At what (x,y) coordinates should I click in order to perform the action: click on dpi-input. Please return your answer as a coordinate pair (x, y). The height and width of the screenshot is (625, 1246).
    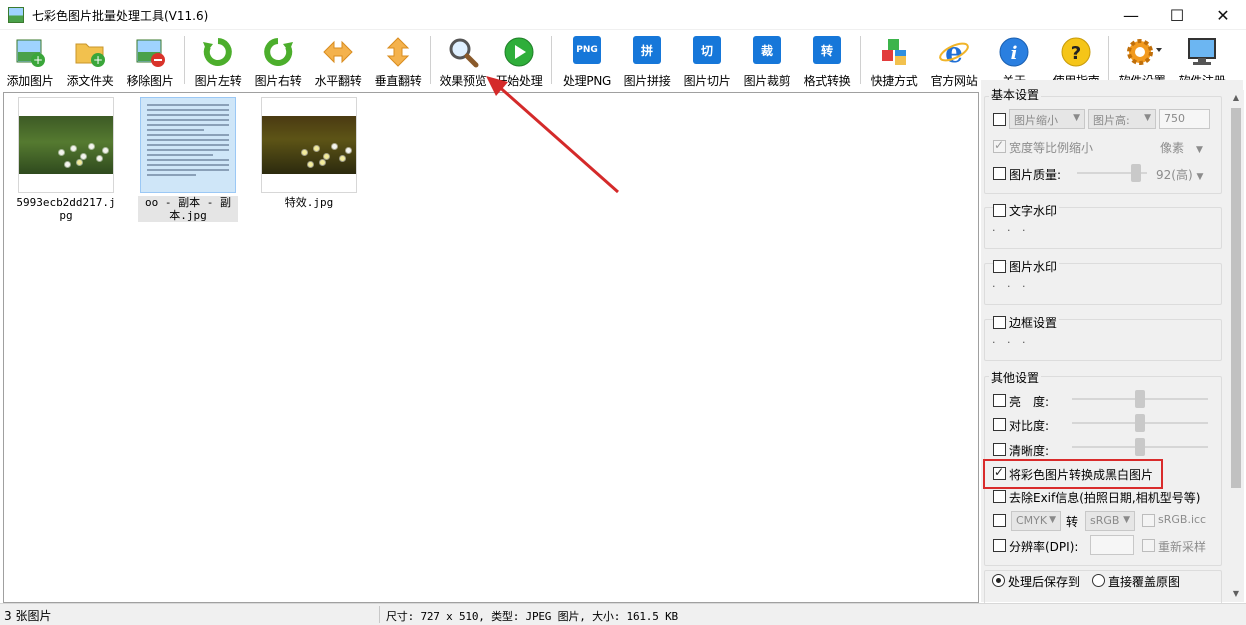
    Looking at the image, I should click on (1112, 545).